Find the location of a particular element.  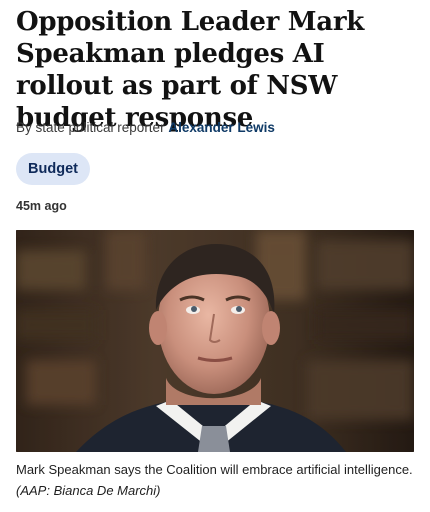

photo-credit: (AAP: Bianca De Marchi) is located at coordinates (88, 490).